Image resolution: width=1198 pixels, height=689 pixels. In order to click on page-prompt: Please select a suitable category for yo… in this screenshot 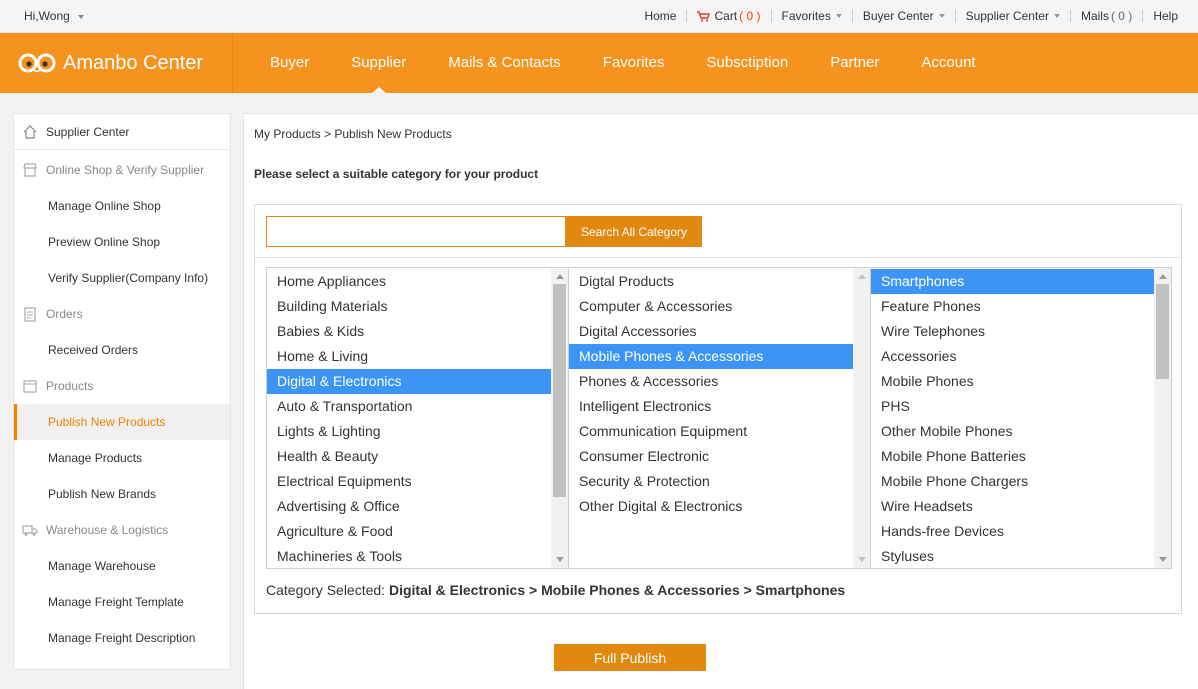, I will do `click(396, 174)`.